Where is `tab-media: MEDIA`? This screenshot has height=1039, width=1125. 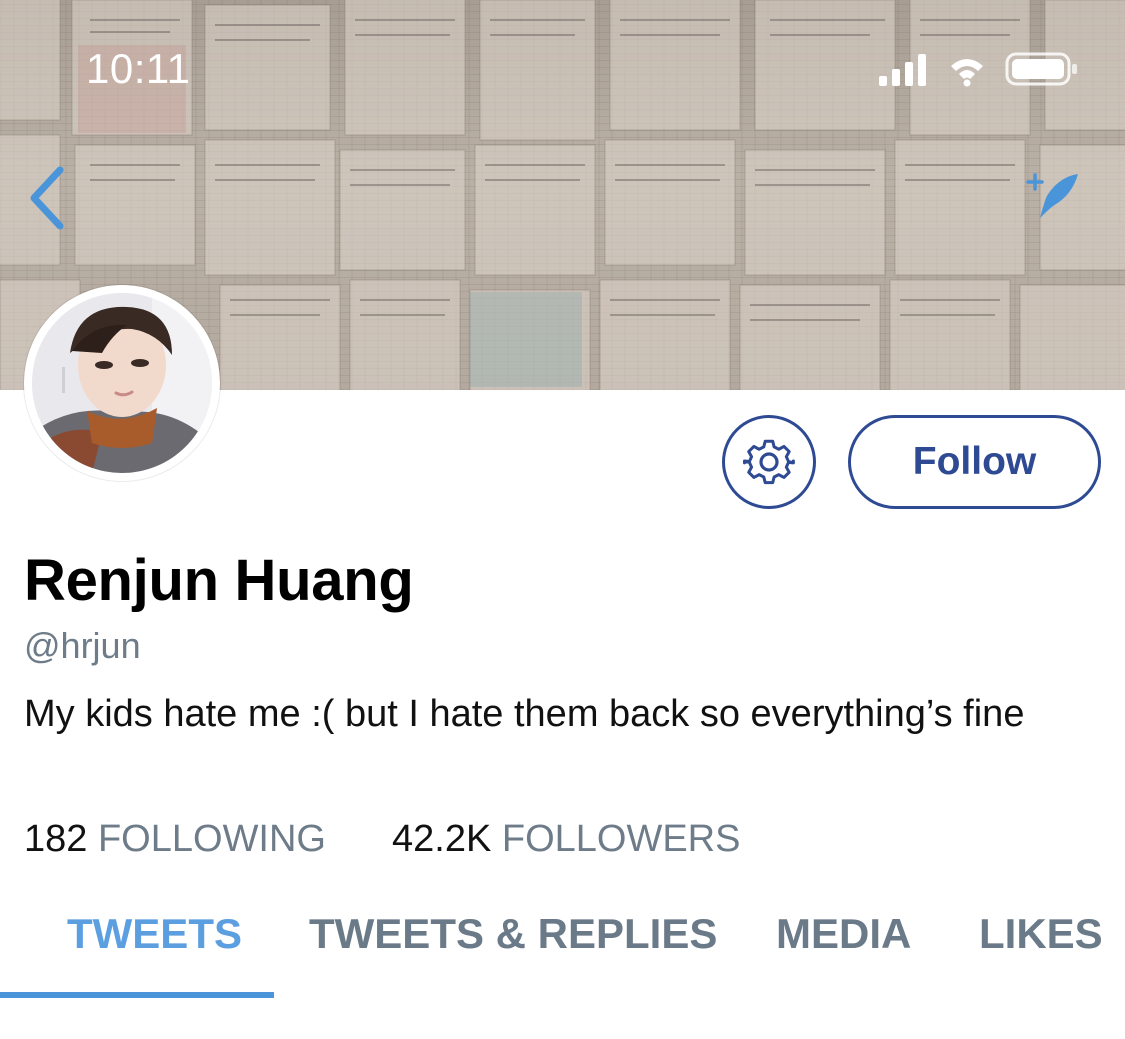 tab-media: MEDIA is located at coordinates (843, 934).